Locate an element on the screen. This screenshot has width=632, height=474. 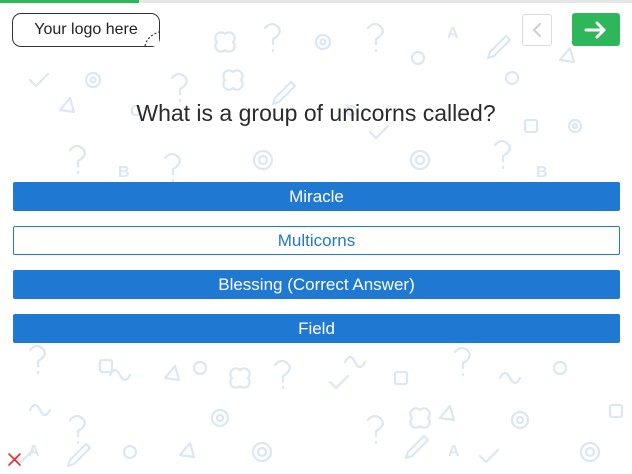
logo-placeholder: Your logo here is located at coordinates (86, 30).